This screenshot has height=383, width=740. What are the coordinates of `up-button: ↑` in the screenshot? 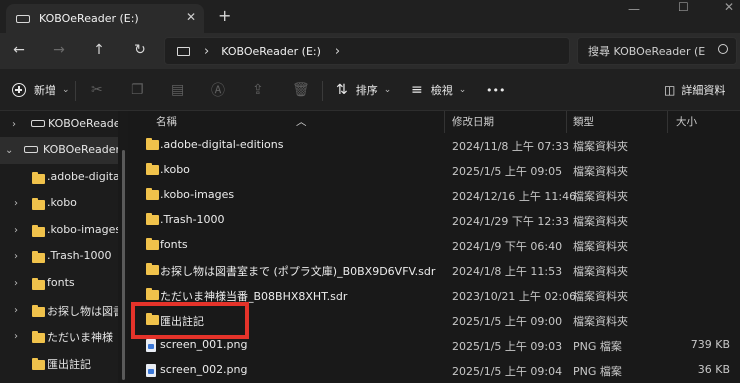 It's located at (99, 50).